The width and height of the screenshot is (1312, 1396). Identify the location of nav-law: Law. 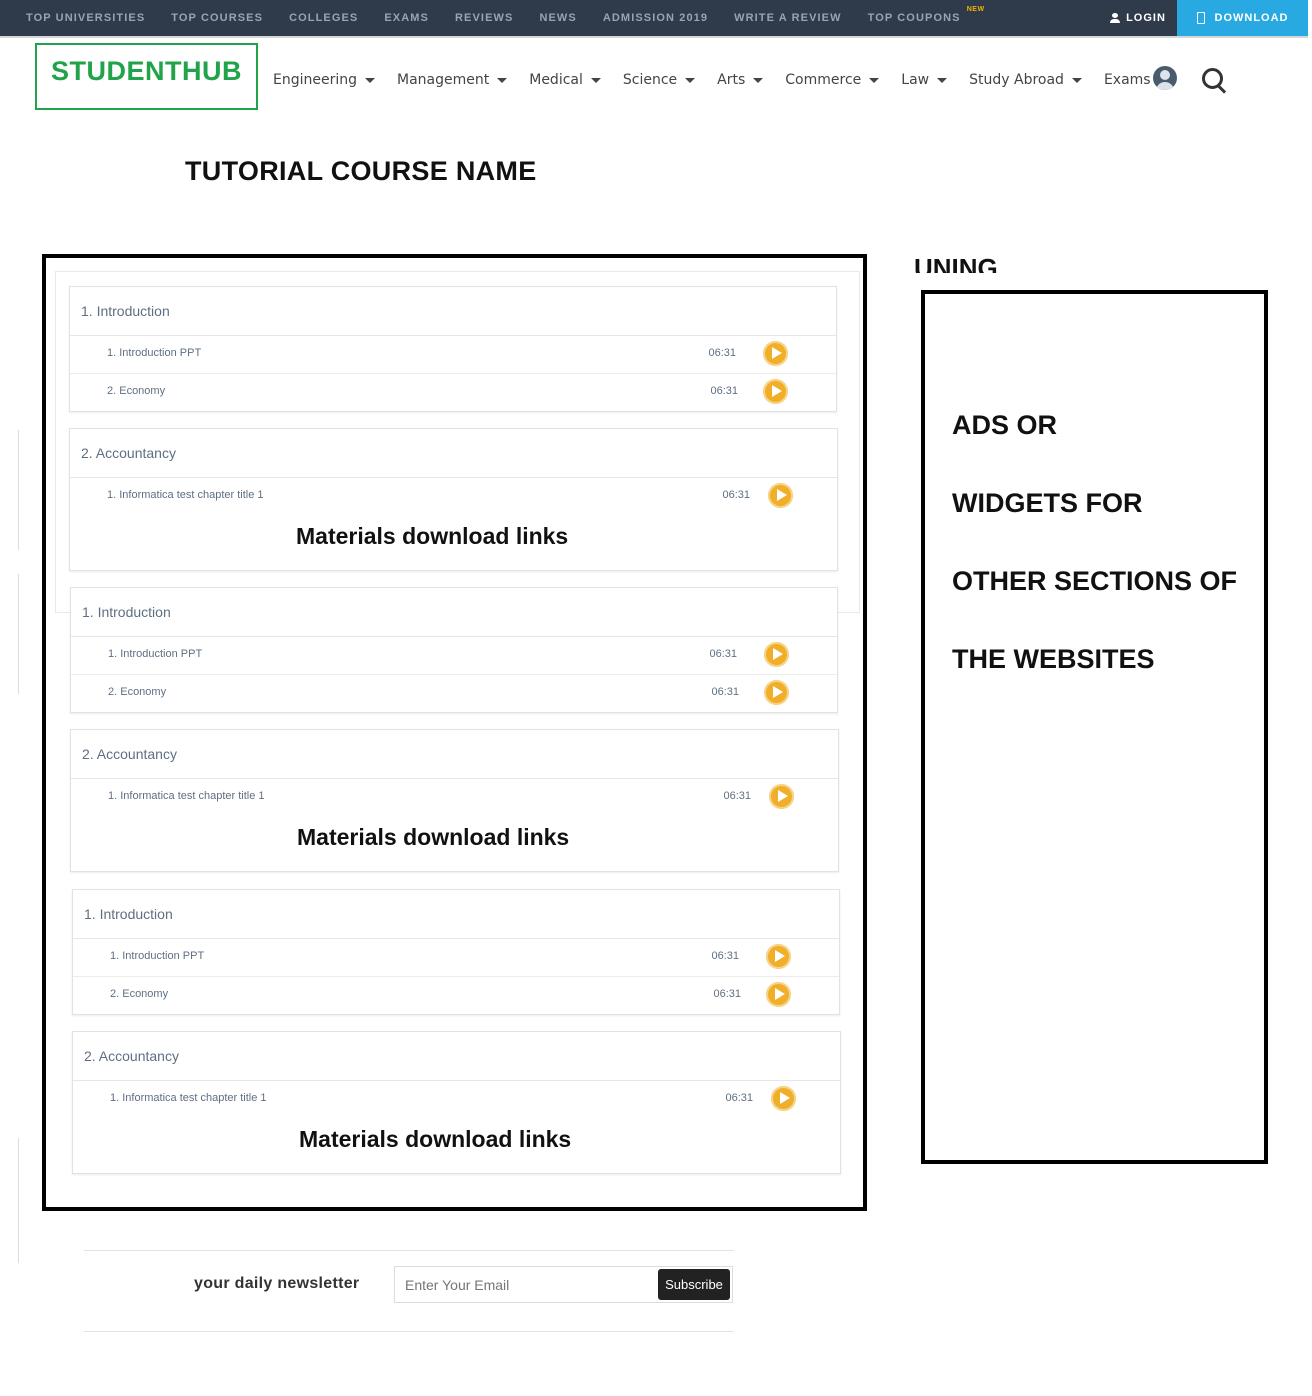
(924, 80).